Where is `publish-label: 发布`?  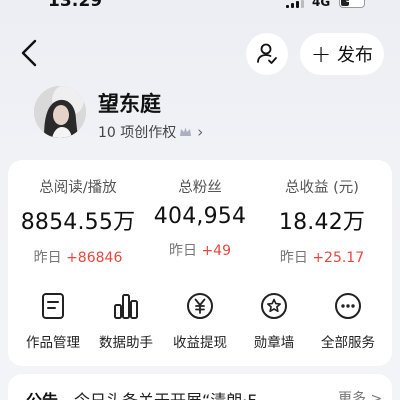
publish-label: 发布 is located at coordinates (355, 55).